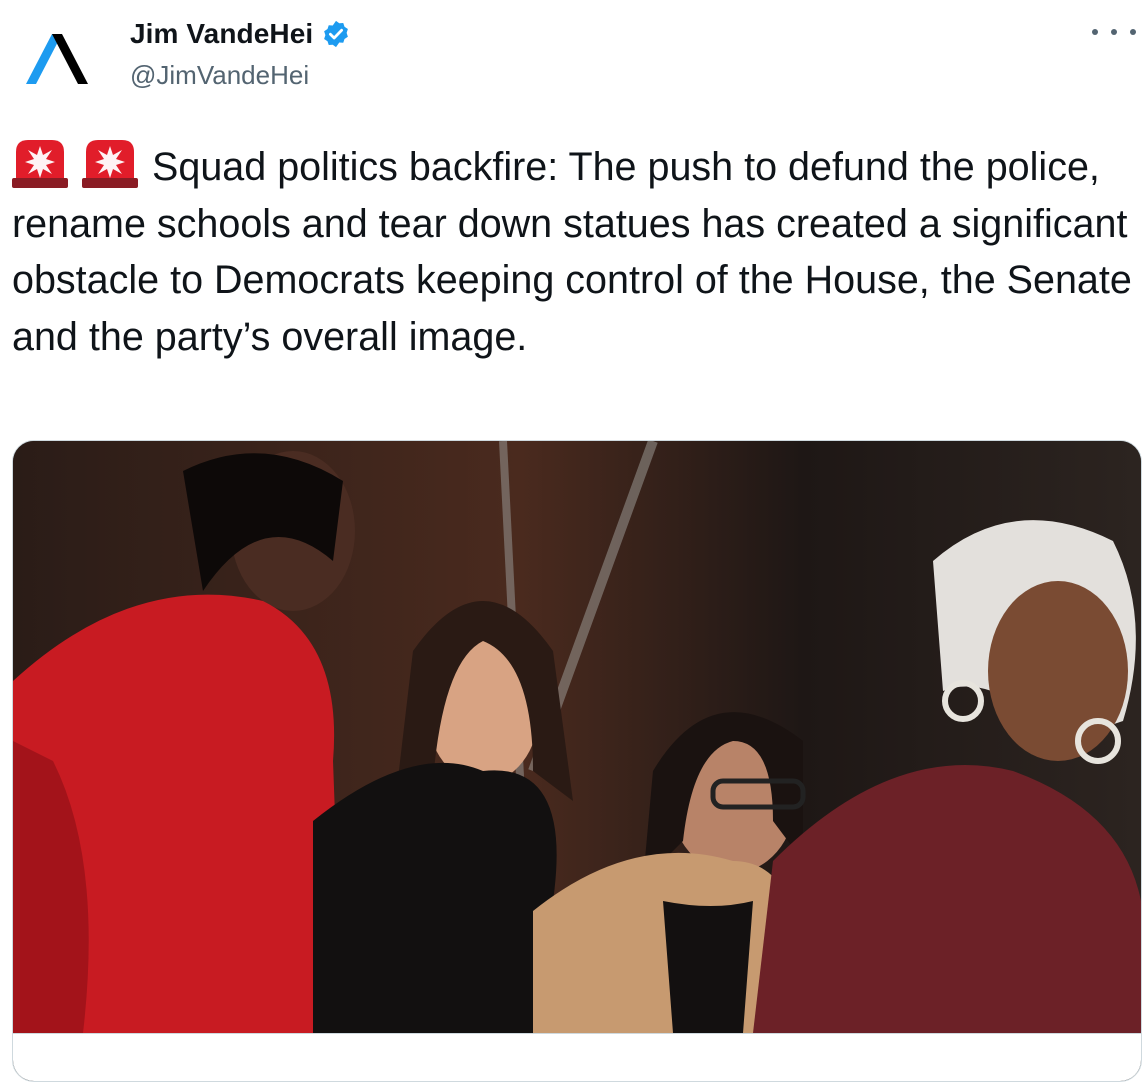  Describe the element at coordinates (57, 59) in the screenshot. I see `axios-logo-icon` at that location.